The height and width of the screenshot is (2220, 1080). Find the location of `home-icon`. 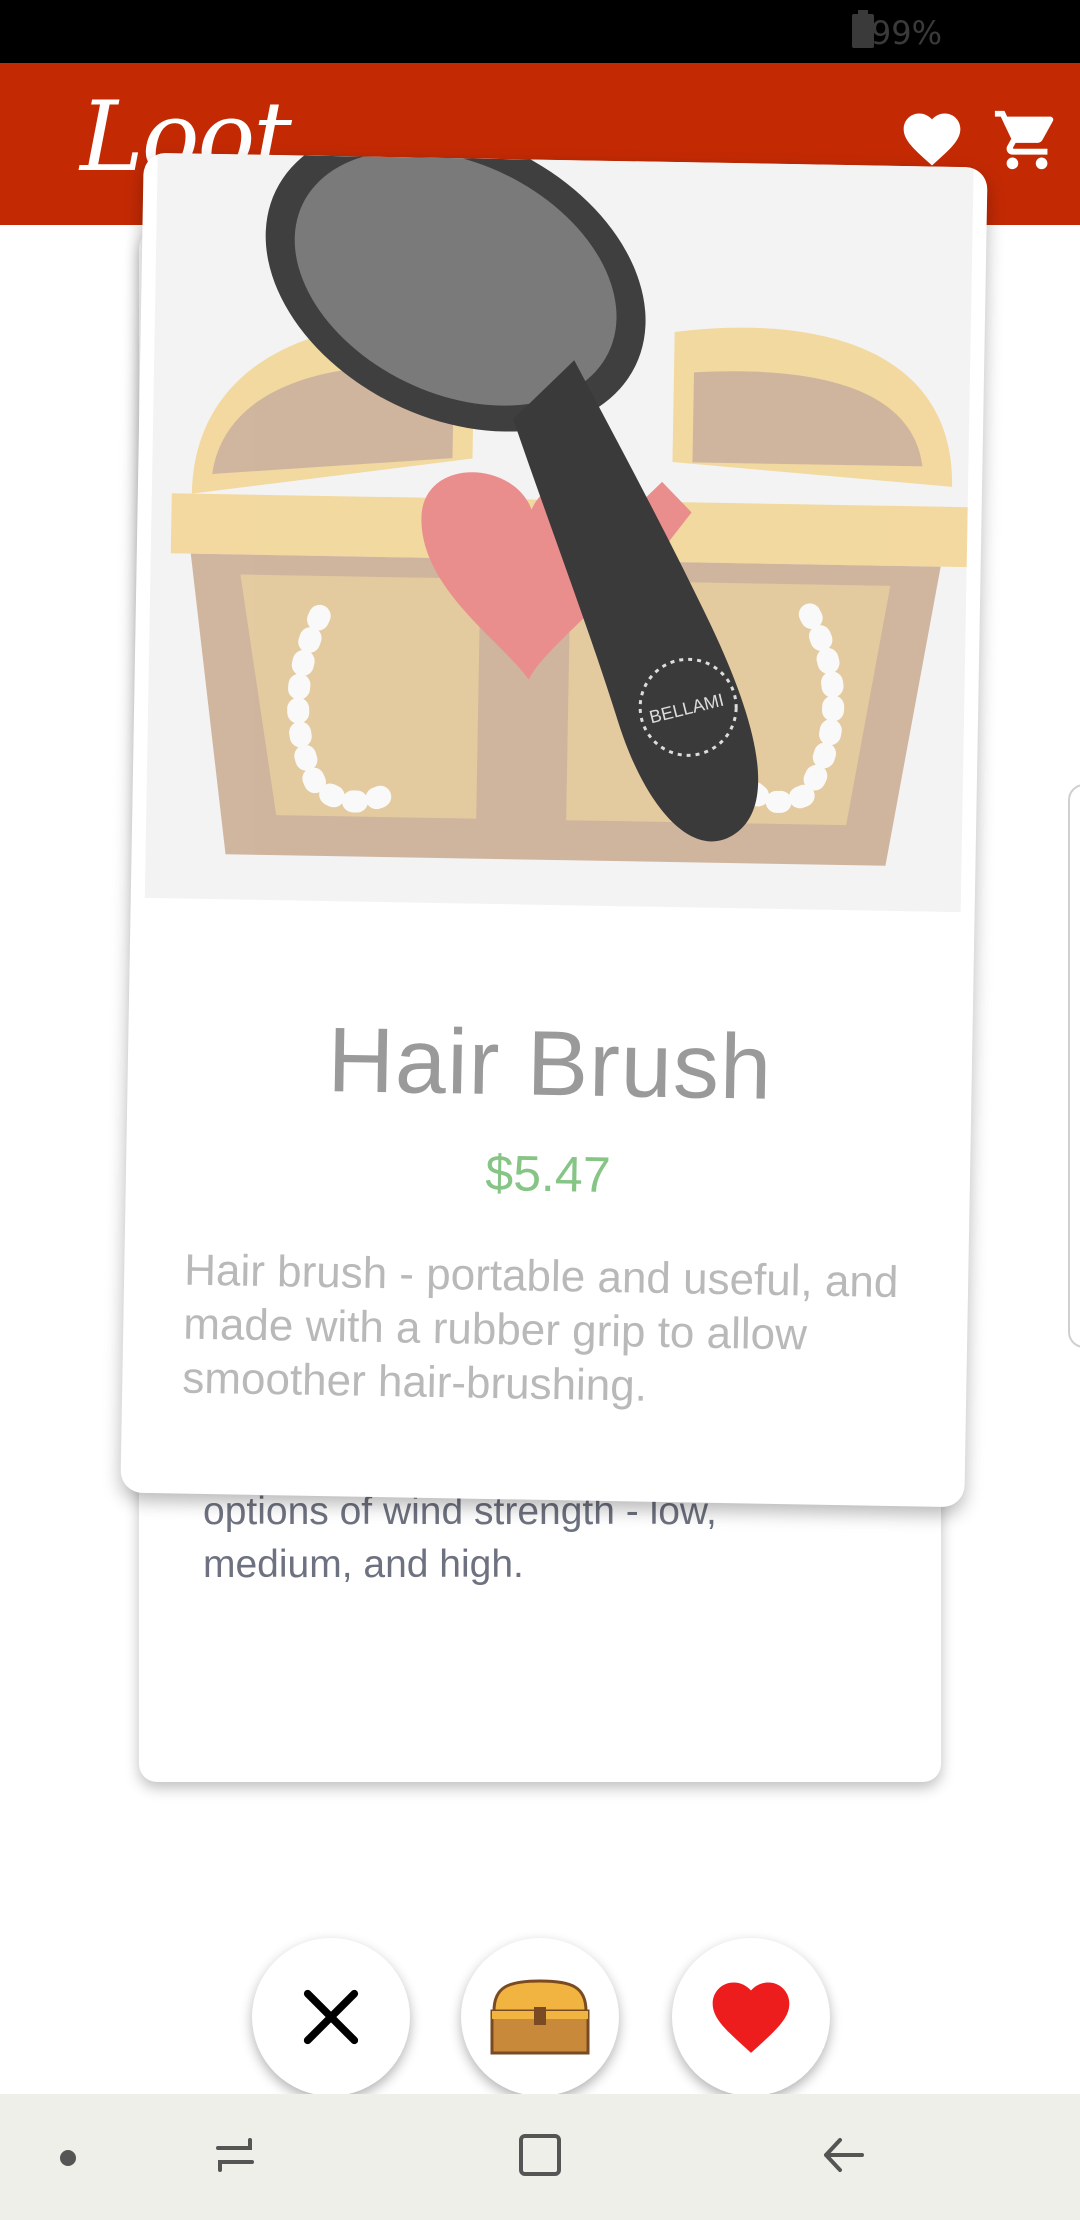

home-icon is located at coordinates (540, 2155).